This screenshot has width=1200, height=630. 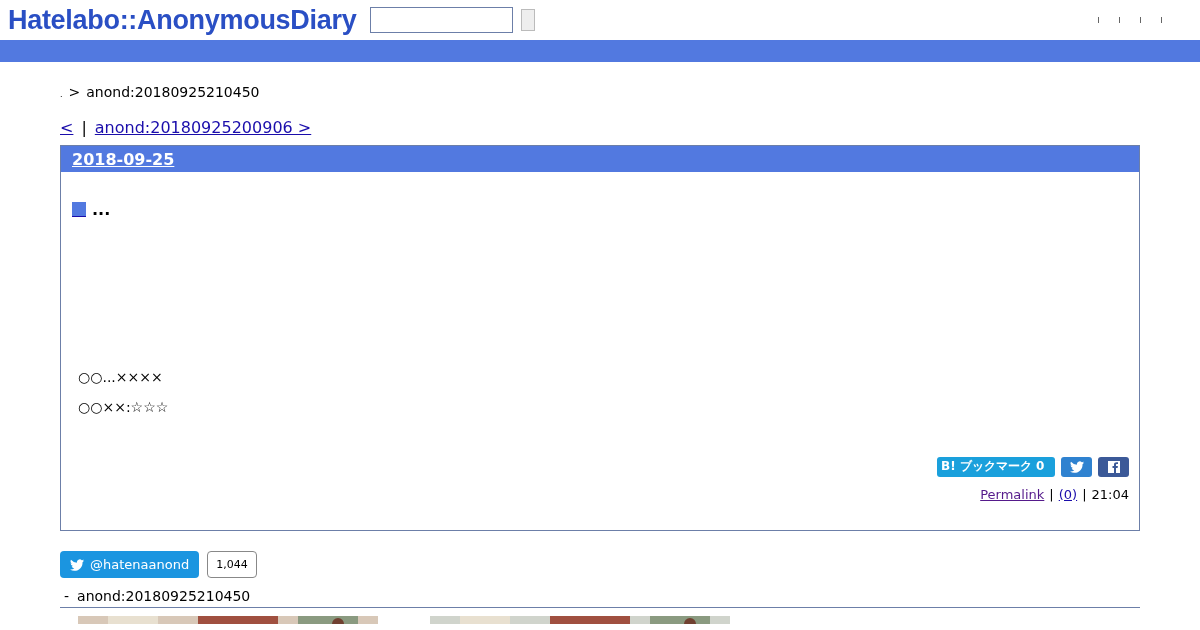 I want to click on body-text: ○○××:☆☆☆, so click(x=124, y=407).